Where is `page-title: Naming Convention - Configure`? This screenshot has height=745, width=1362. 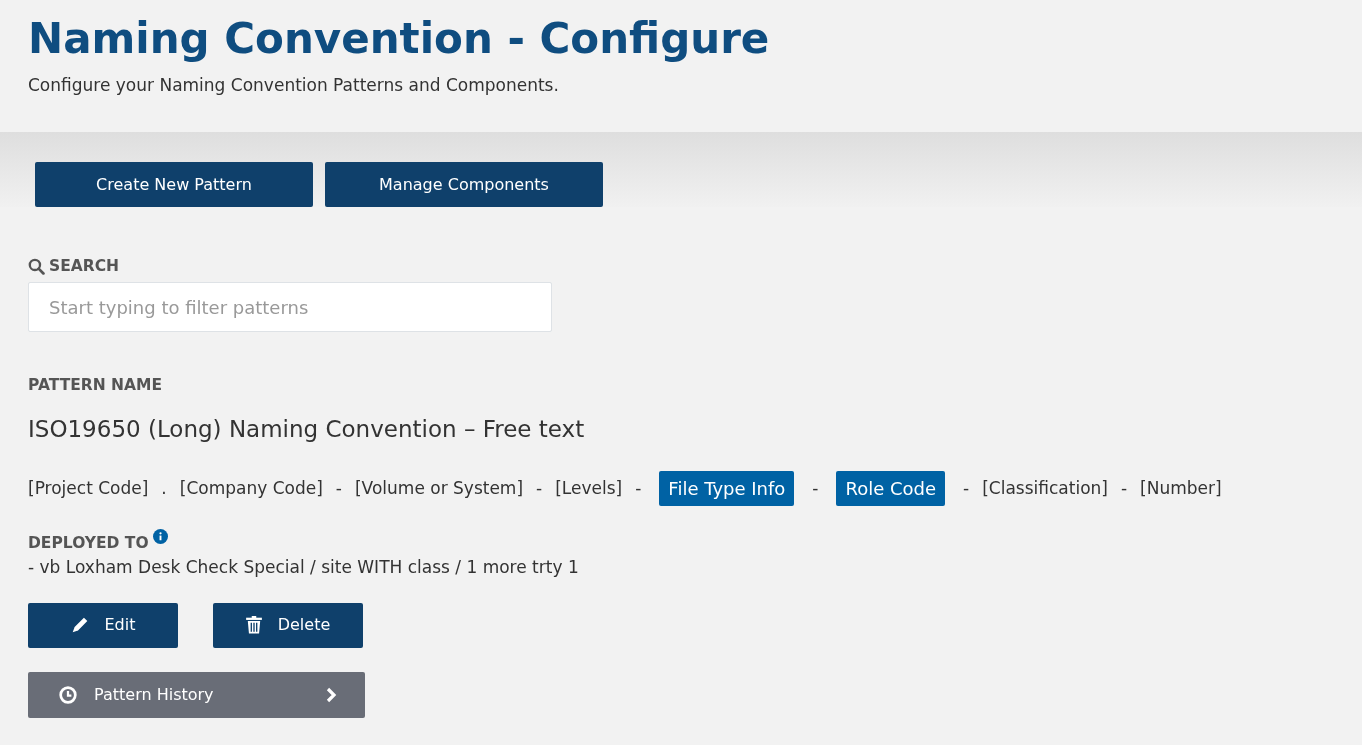
page-title: Naming Convention - Configure is located at coordinates (399, 39).